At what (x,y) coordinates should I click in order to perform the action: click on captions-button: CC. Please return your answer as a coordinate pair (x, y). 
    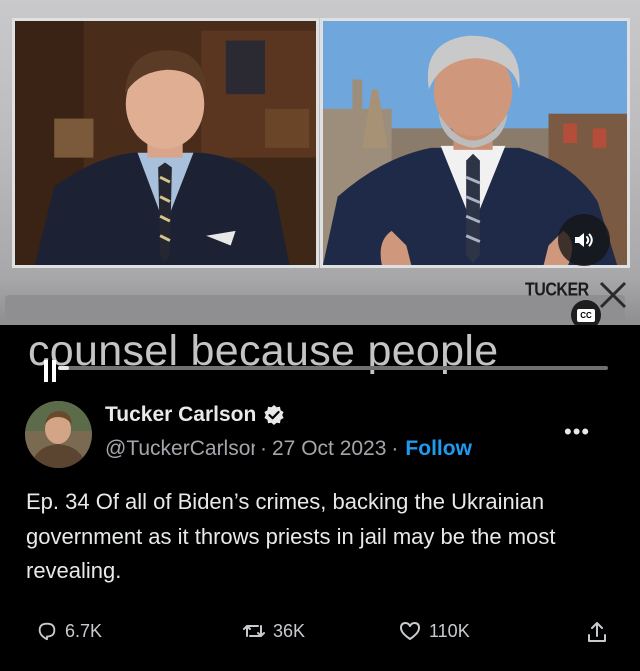
    Looking at the image, I should click on (586, 312).